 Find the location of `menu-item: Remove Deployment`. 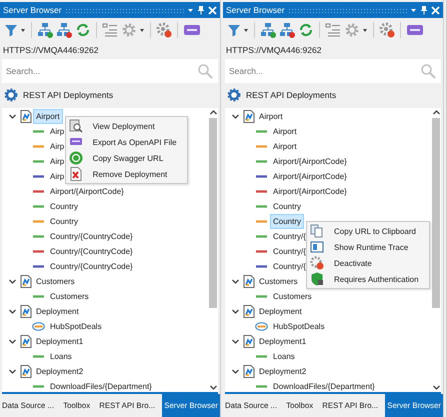

menu-item: Remove Deployment is located at coordinates (130, 174).